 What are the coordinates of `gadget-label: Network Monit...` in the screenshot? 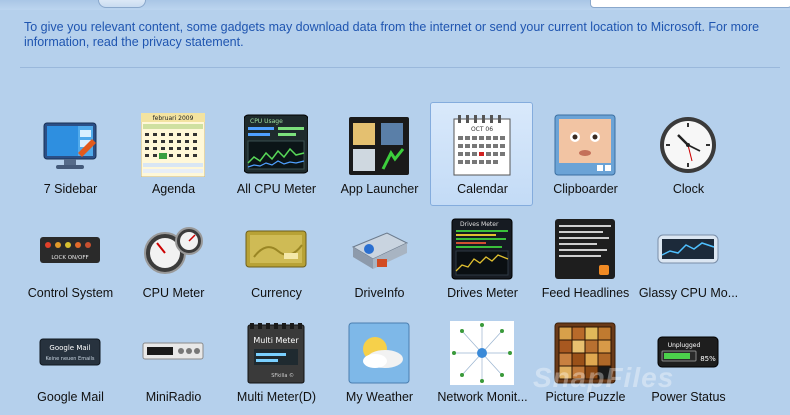 It's located at (482, 397).